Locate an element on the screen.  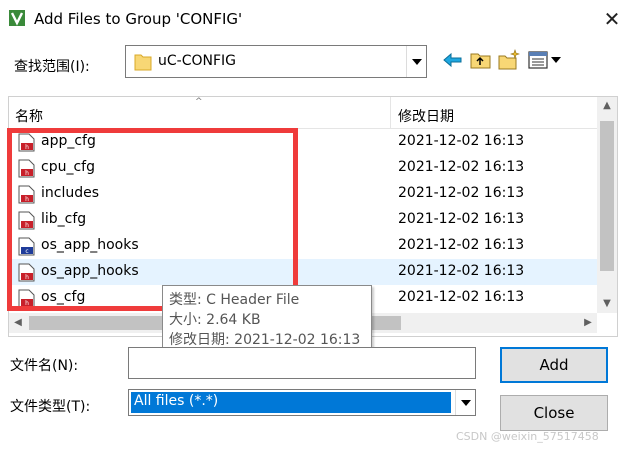
tooltip-type: 类型: C Header File is located at coordinates (234, 300).